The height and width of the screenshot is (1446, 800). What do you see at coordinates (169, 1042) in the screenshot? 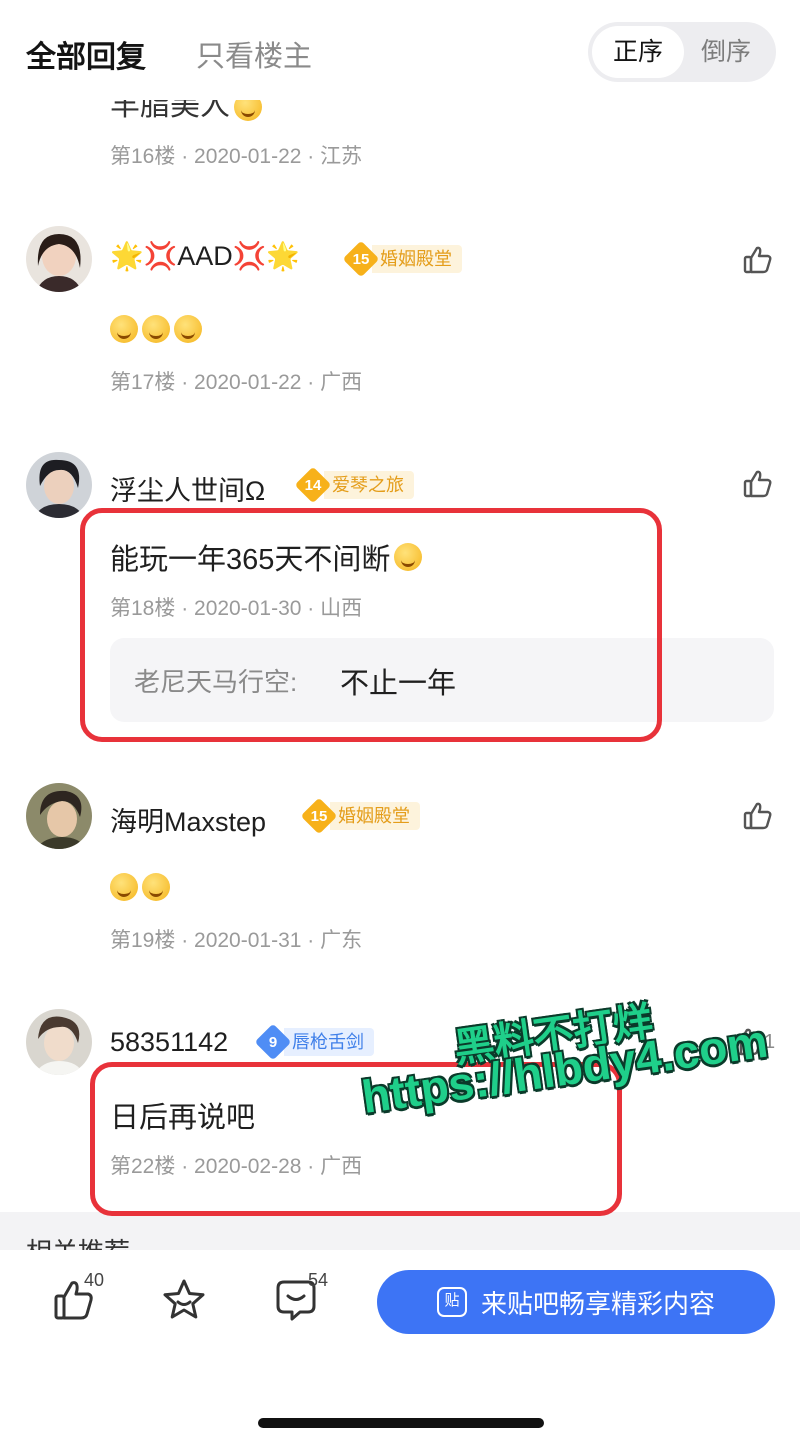
I see `username: 58351142` at bounding box center [169, 1042].